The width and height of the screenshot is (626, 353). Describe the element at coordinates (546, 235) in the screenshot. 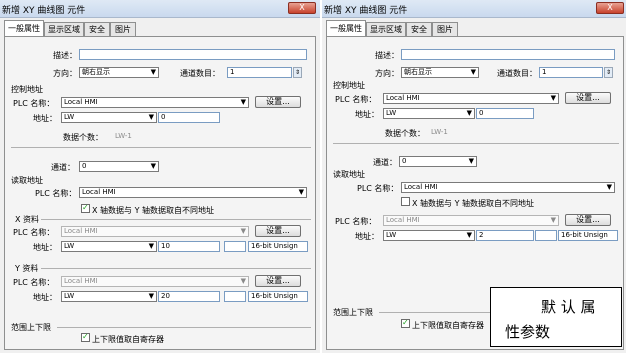

I see `read-extra-input` at that location.